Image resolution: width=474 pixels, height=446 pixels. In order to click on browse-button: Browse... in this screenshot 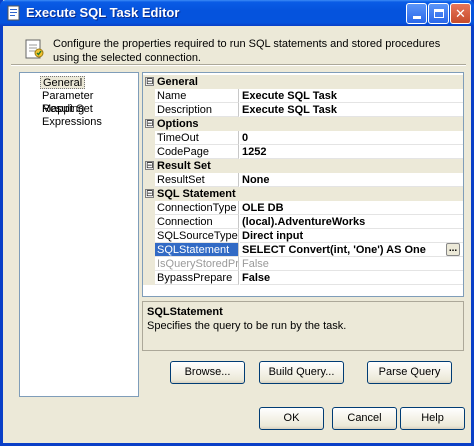, I will do `click(207, 372)`.